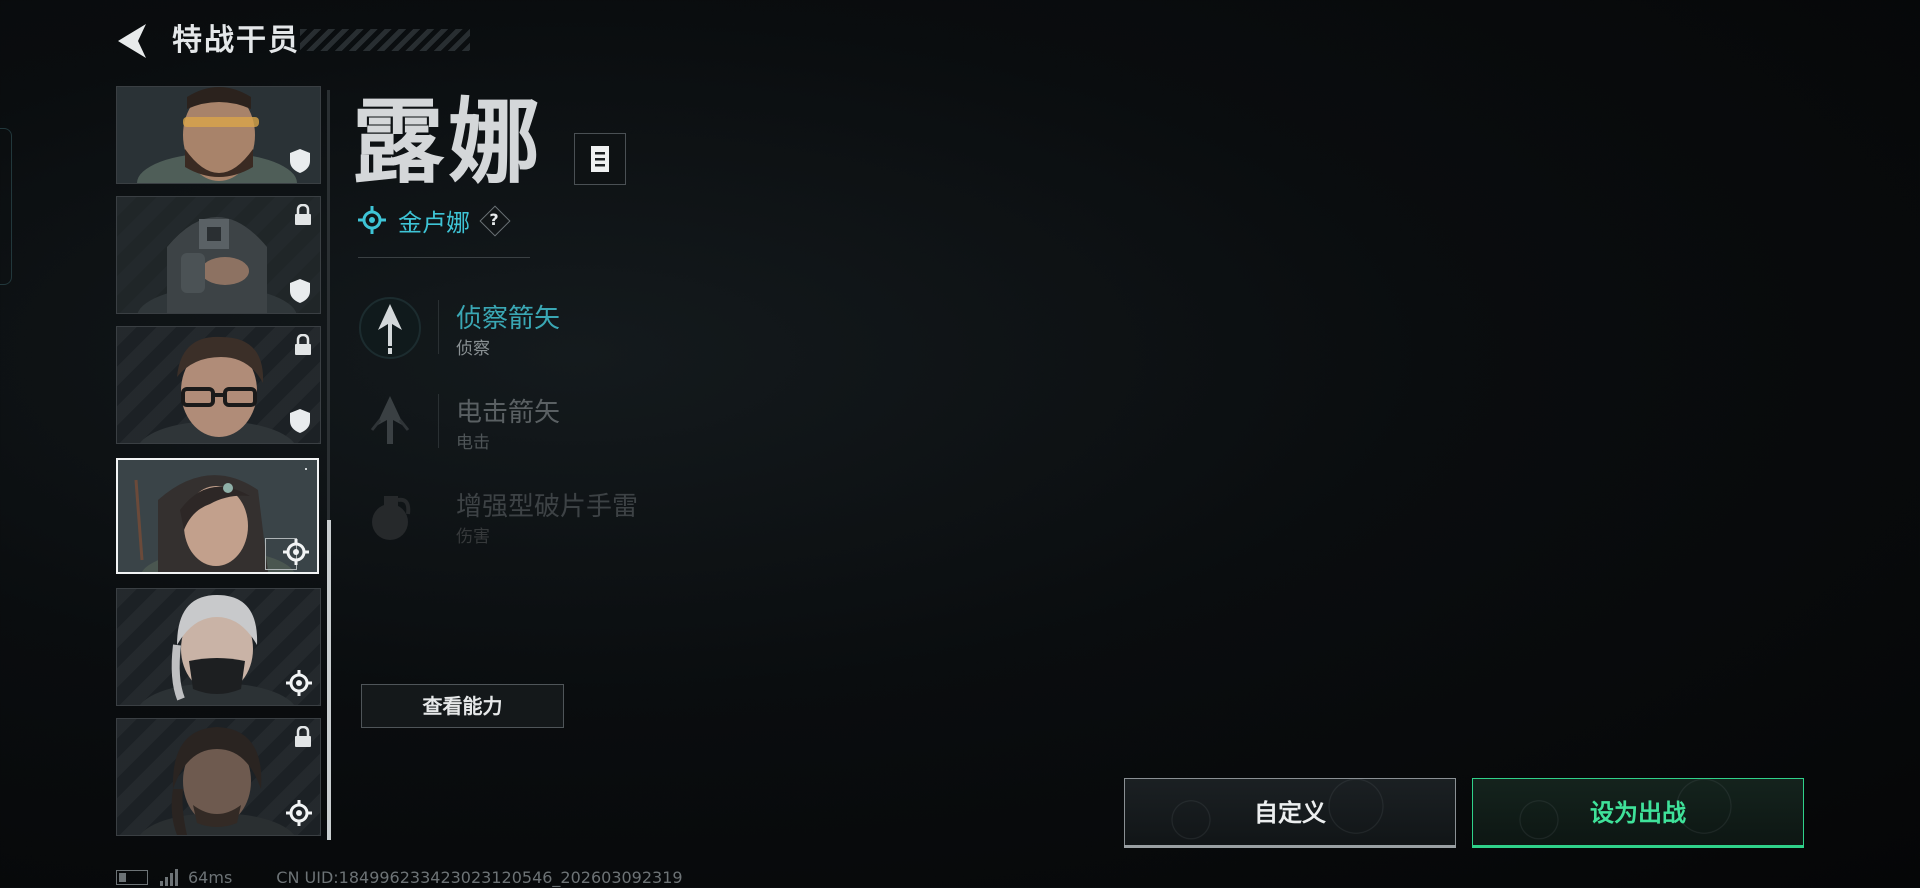  I want to click on ability-frag-grenade: 增强型破片手雷 伤害, so click(508, 524).